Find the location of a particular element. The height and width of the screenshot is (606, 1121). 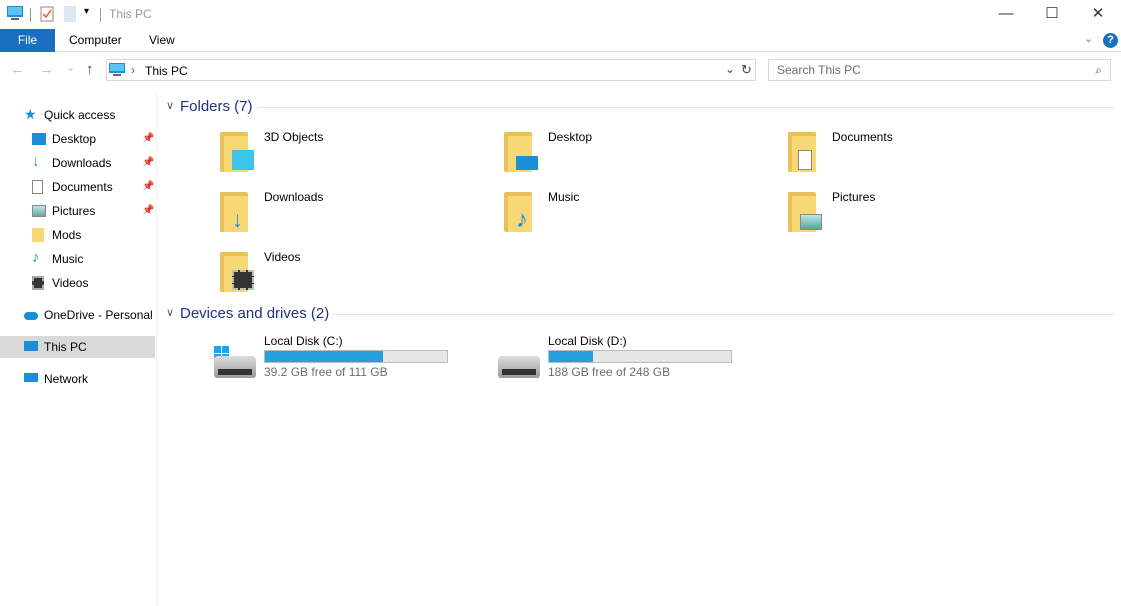

forward-button: → is located at coordinates (46, 69).